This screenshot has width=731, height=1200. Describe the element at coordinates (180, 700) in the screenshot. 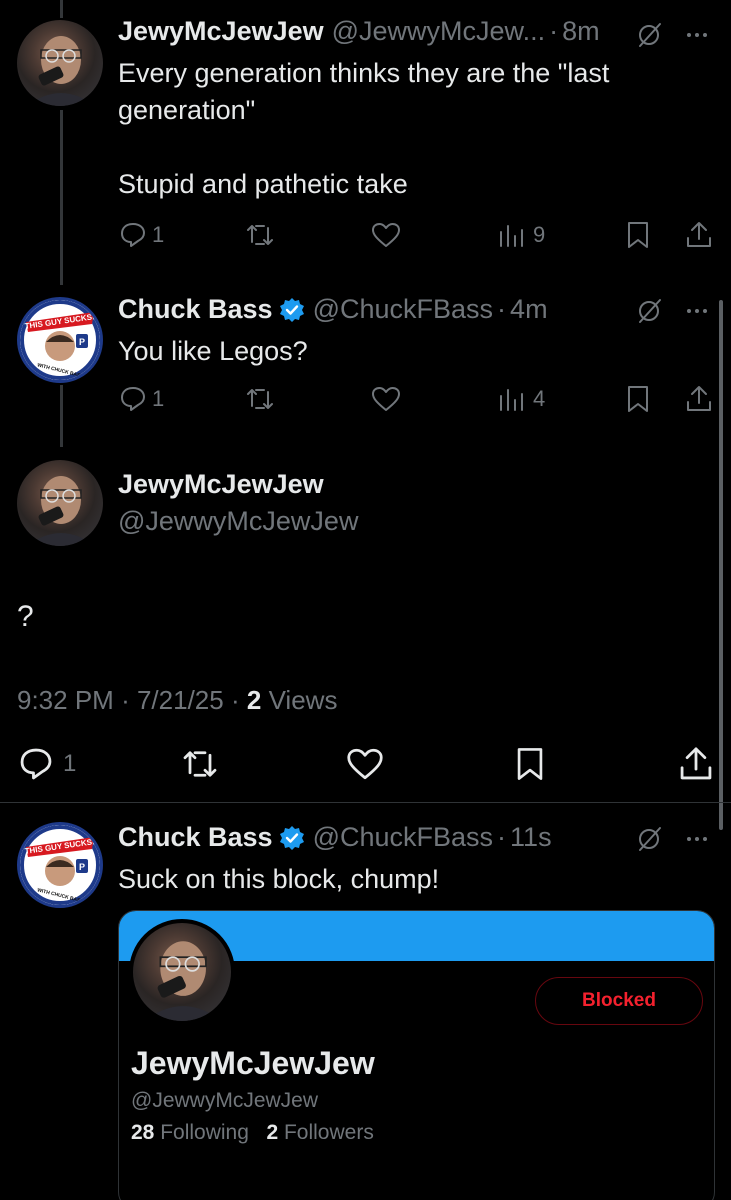

I see `post-date: 7/21/25` at that location.